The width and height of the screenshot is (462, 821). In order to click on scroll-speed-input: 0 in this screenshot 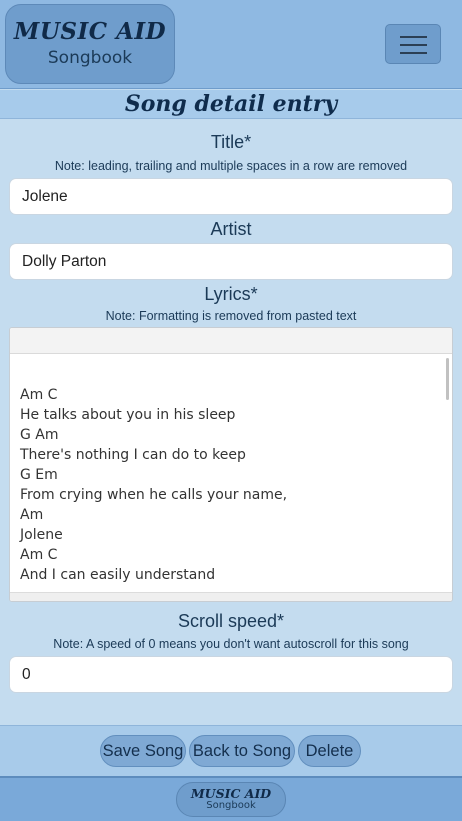, I will do `click(231, 674)`.